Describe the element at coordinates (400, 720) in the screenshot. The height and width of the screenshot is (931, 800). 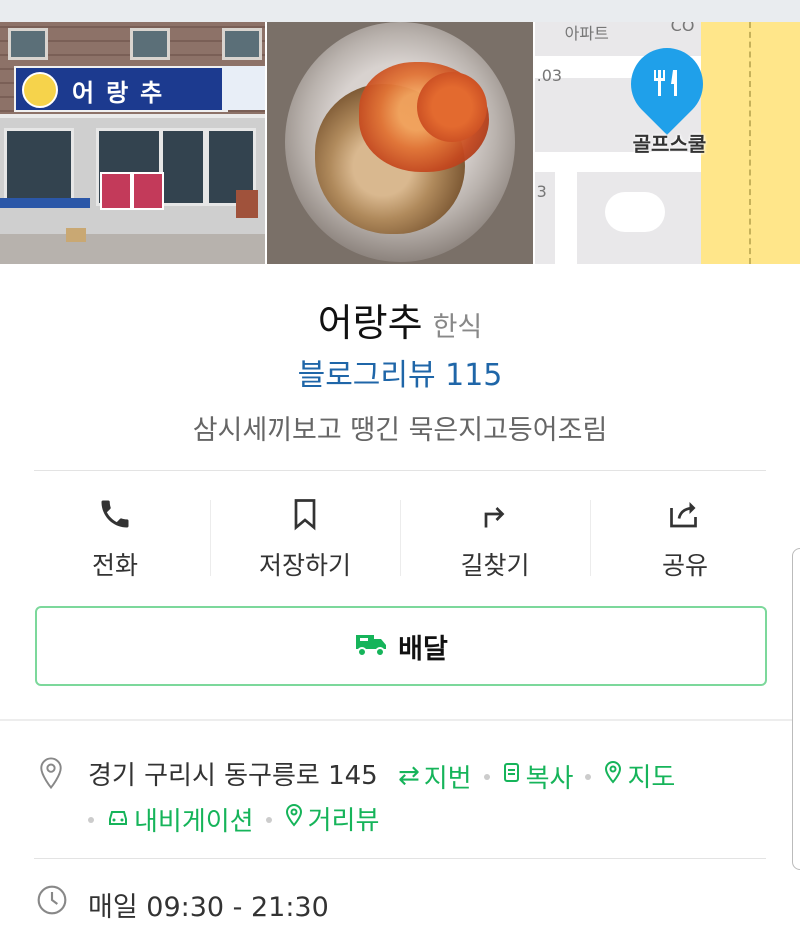
I see `section-divider` at that location.